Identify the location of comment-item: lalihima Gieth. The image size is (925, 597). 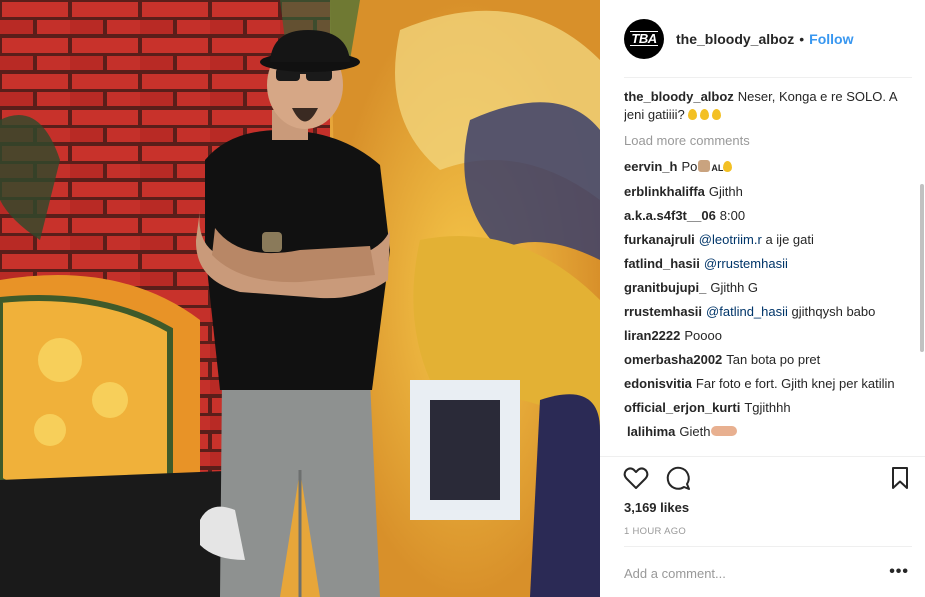
(769, 432).